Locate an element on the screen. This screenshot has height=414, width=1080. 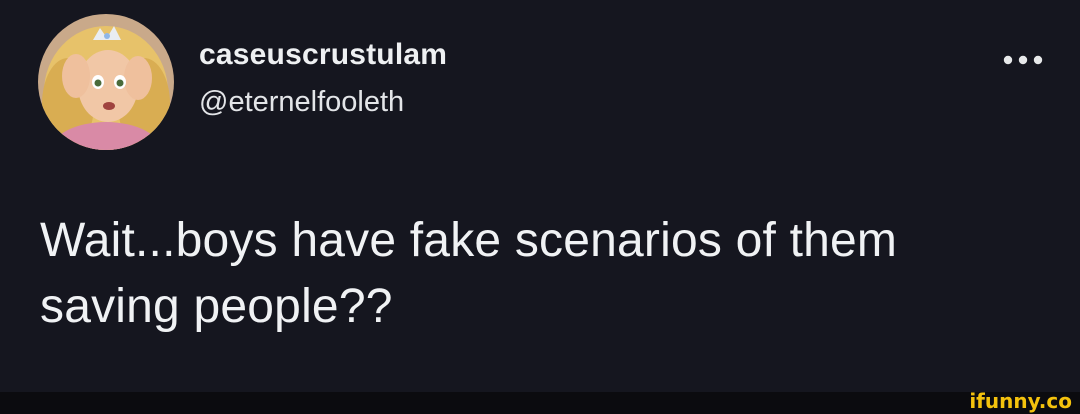
user-handle: @eternelfooleth is located at coordinates (301, 102).